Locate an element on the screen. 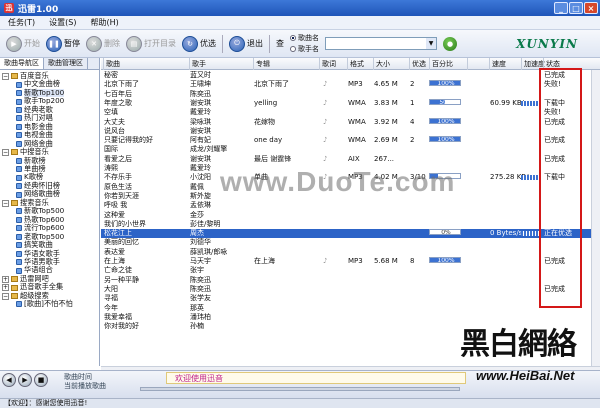 Image resolution: width=600 pixels, height=408 pixels. table-row: 七百年后 陈奕迅 is located at coordinates (350, 94).